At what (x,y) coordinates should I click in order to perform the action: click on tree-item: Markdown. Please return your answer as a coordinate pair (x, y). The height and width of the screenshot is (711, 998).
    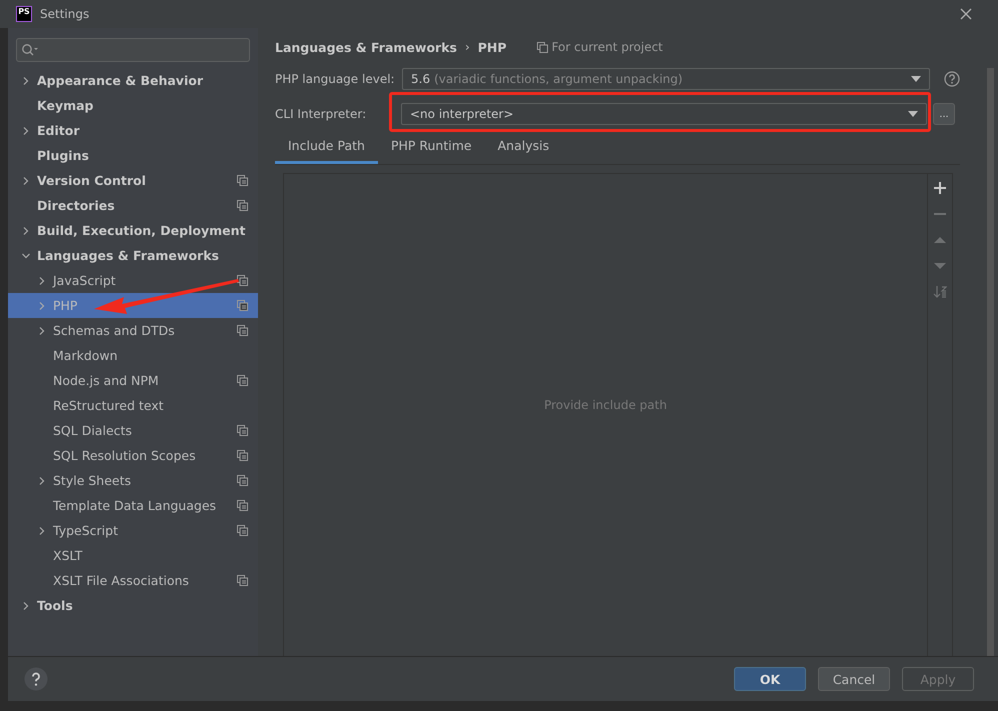
    Looking at the image, I should click on (133, 355).